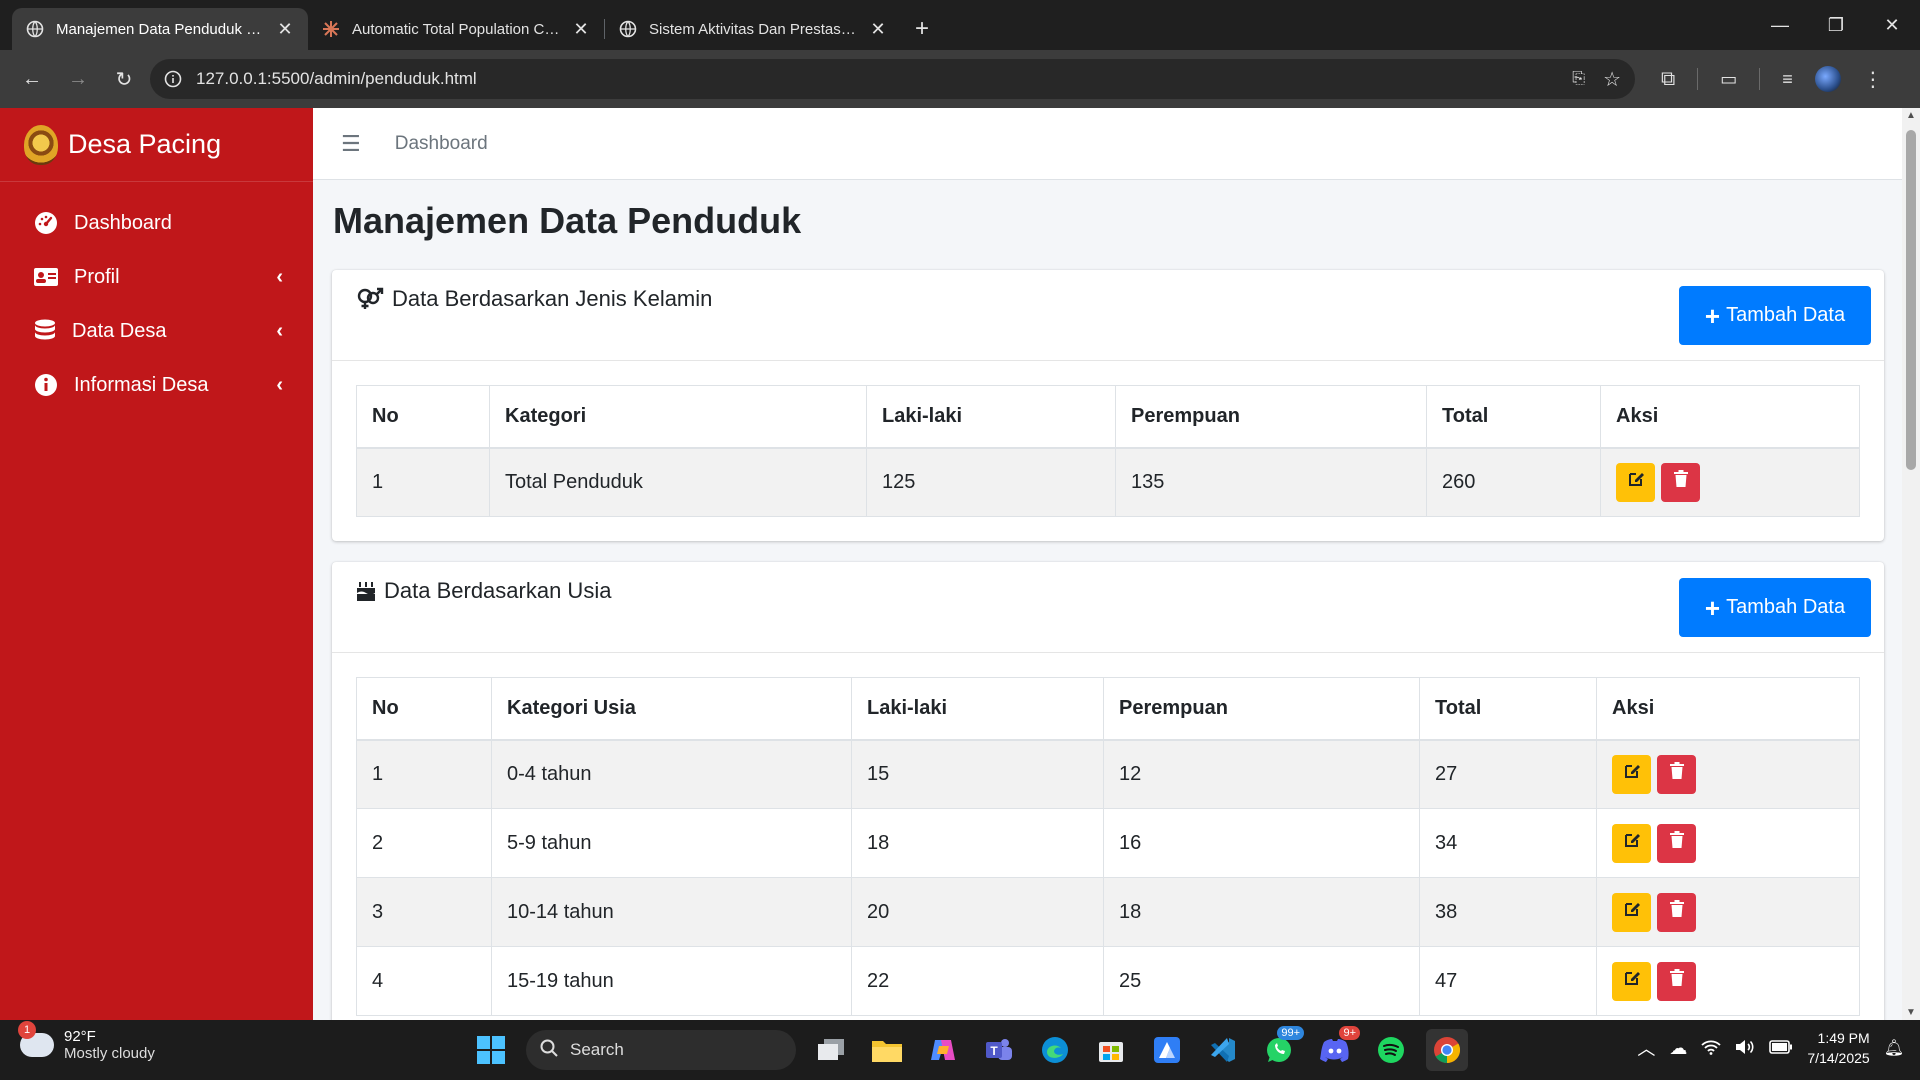 The image size is (1920, 1080). I want to click on nav-link-dashboard: Dashboard, so click(441, 144).